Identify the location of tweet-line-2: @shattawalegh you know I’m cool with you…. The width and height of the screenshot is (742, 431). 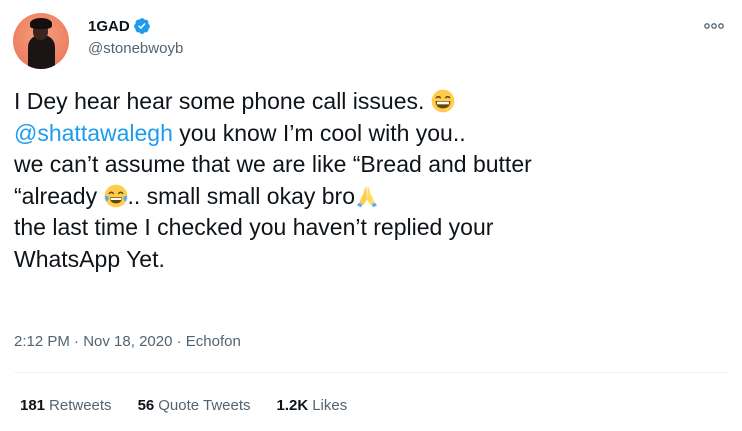
(364, 134).